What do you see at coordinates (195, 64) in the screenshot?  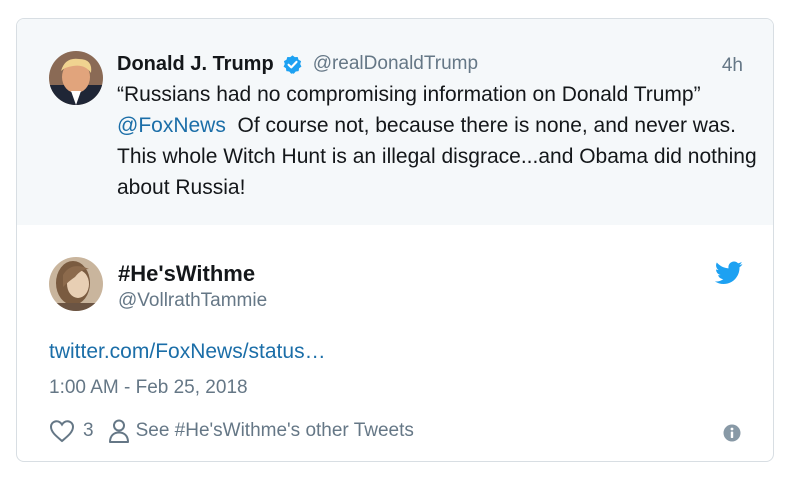 I see `quoted-author-name: Donald J. Trump` at bounding box center [195, 64].